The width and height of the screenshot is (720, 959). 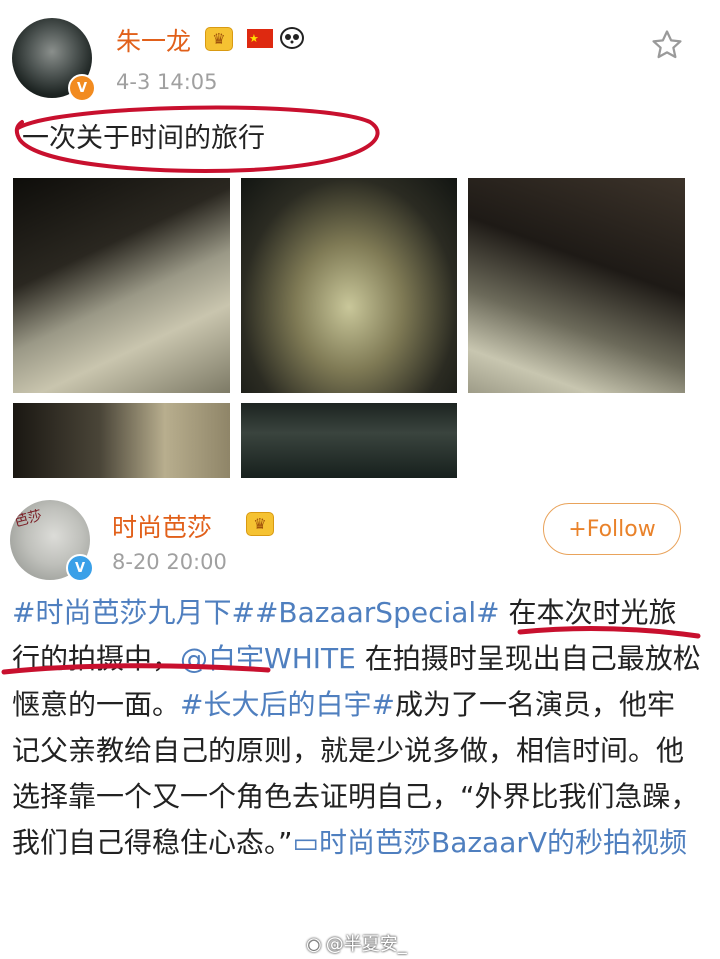 What do you see at coordinates (197, 139) in the screenshot?
I see `annotation-ellipse` at bounding box center [197, 139].